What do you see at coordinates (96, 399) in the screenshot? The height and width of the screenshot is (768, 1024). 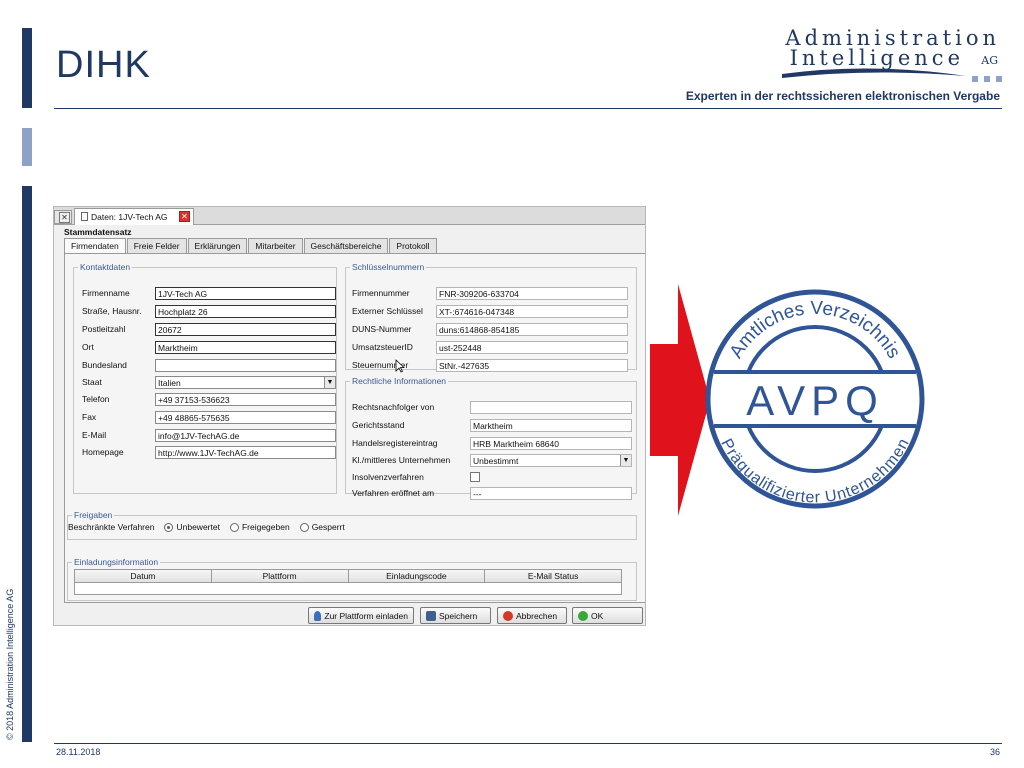 I see `telefon-label: Telefon` at bounding box center [96, 399].